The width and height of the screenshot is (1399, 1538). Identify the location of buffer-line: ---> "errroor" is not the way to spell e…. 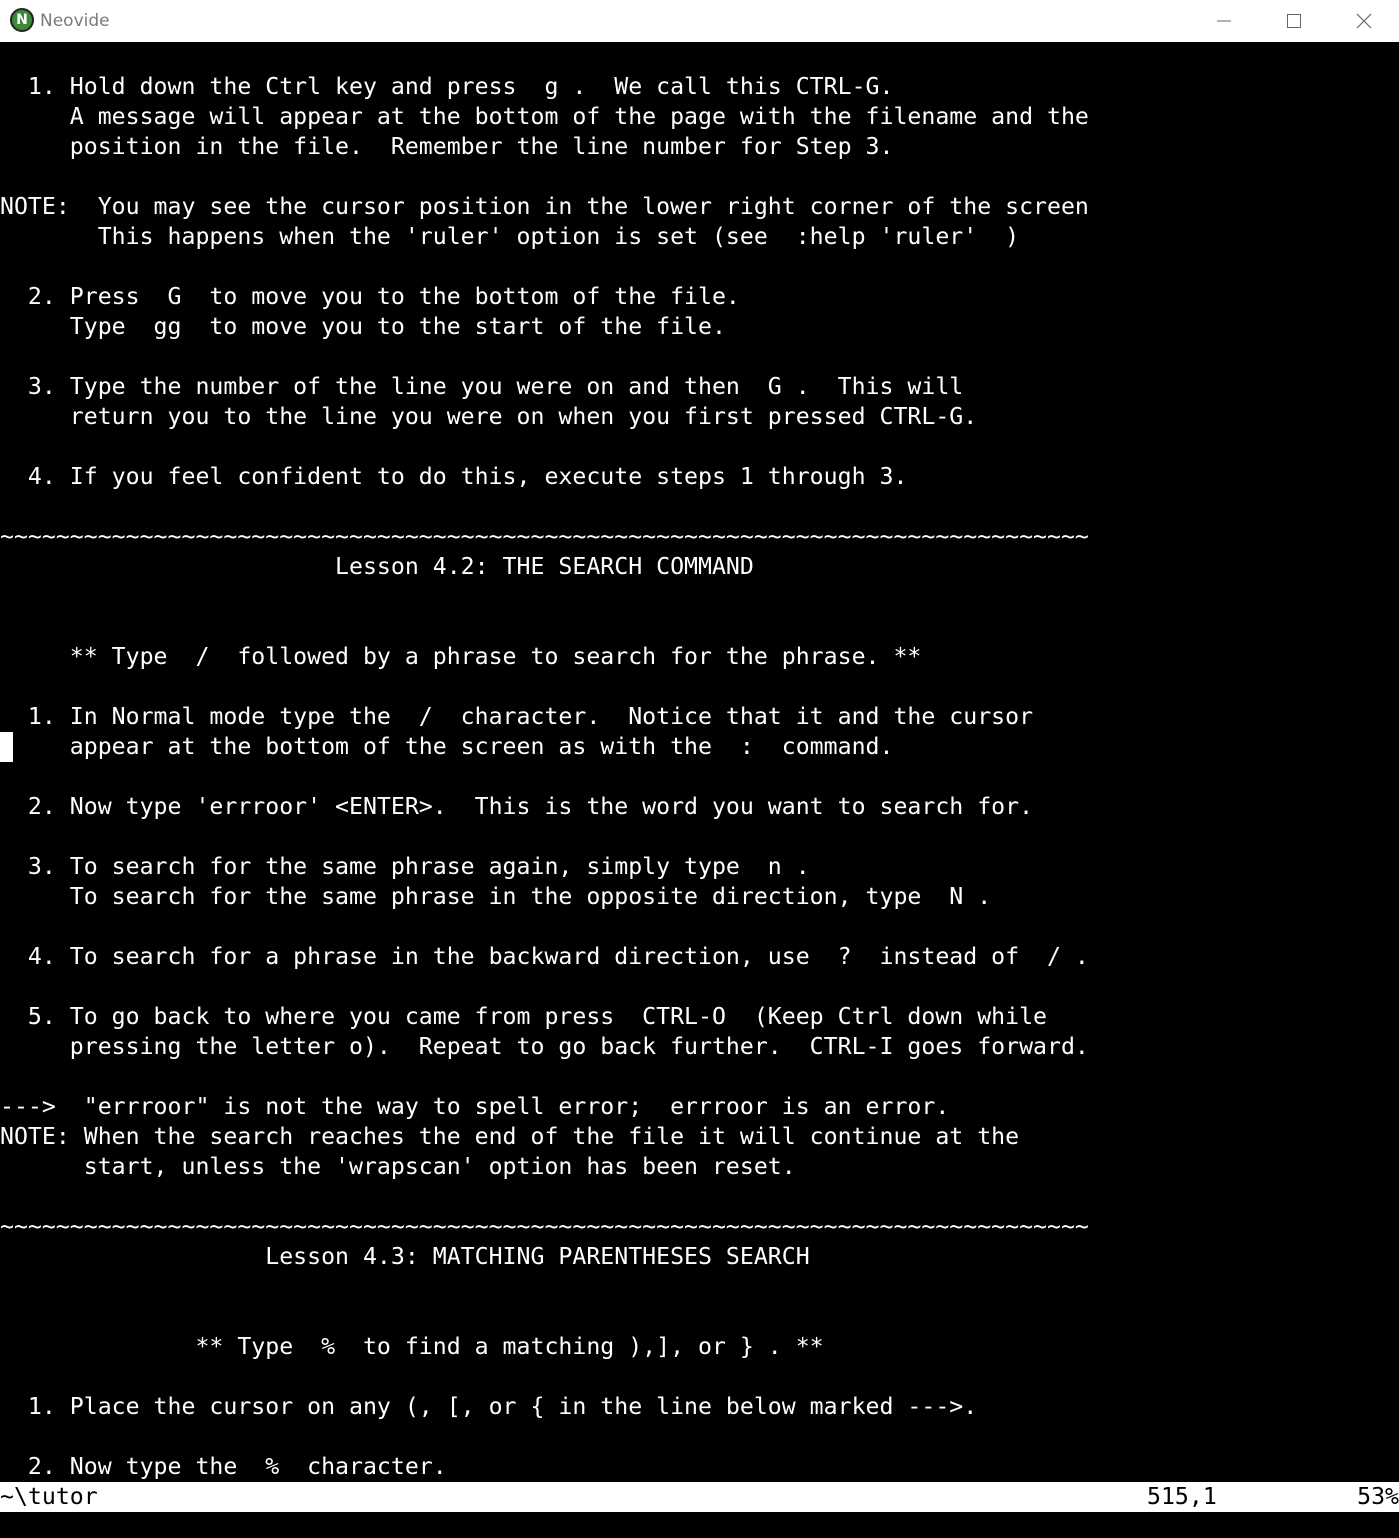
(474, 1107).